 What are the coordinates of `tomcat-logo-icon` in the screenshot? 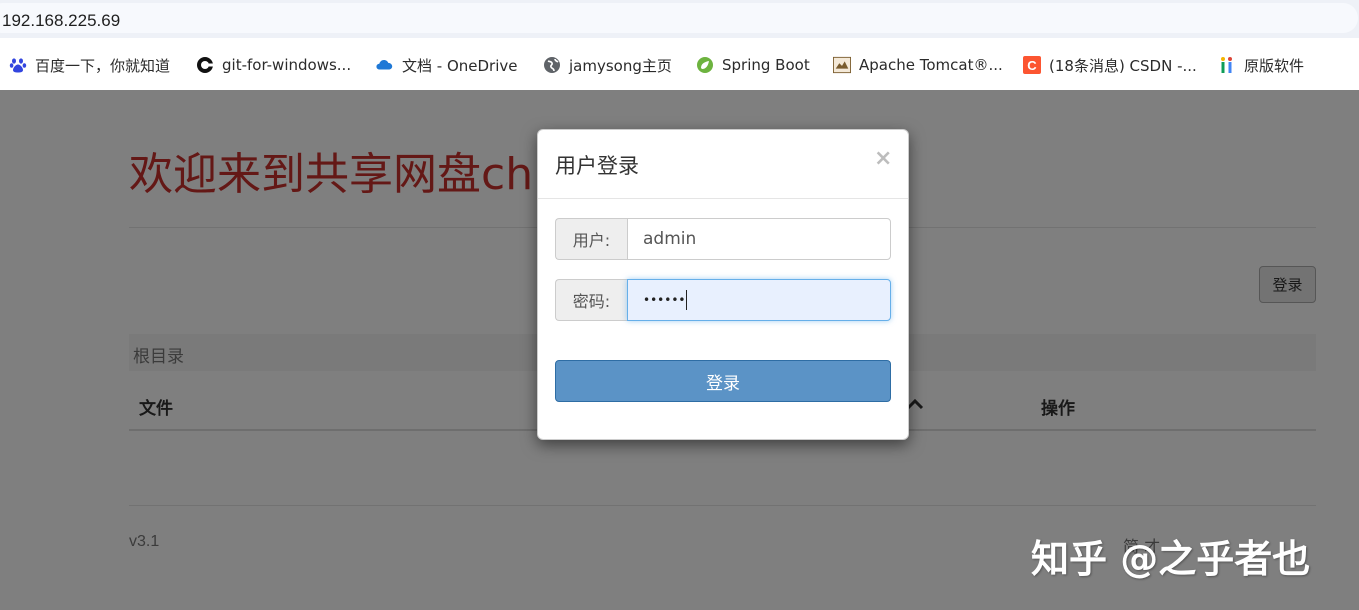 It's located at (842, 65).